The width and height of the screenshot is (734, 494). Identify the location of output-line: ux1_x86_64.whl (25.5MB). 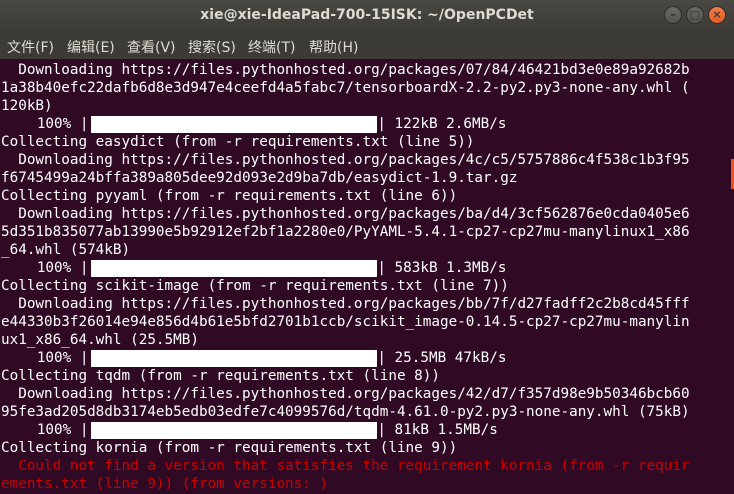
(100, 340).